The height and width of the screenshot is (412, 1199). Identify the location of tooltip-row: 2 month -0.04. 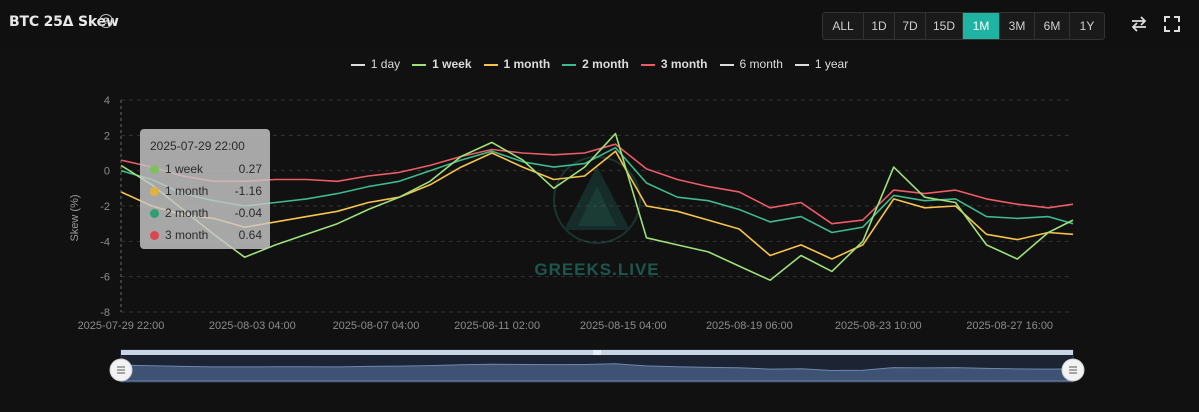
(206, 214).